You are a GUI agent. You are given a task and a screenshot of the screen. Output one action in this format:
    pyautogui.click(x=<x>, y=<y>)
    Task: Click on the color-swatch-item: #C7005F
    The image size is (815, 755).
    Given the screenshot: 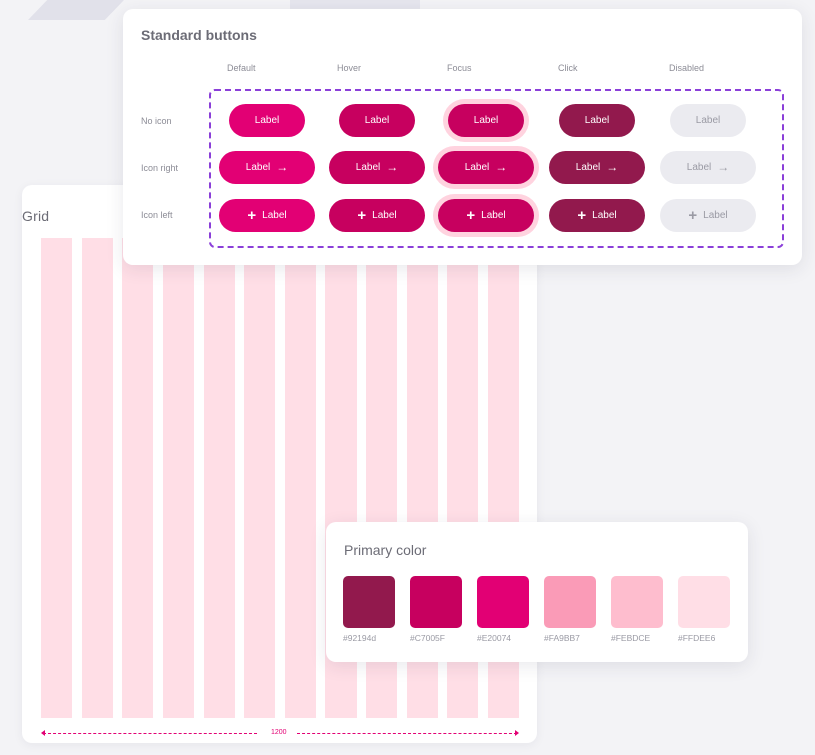 What is the action you would take?
    pyautogui.click(x=440, y=609)
    